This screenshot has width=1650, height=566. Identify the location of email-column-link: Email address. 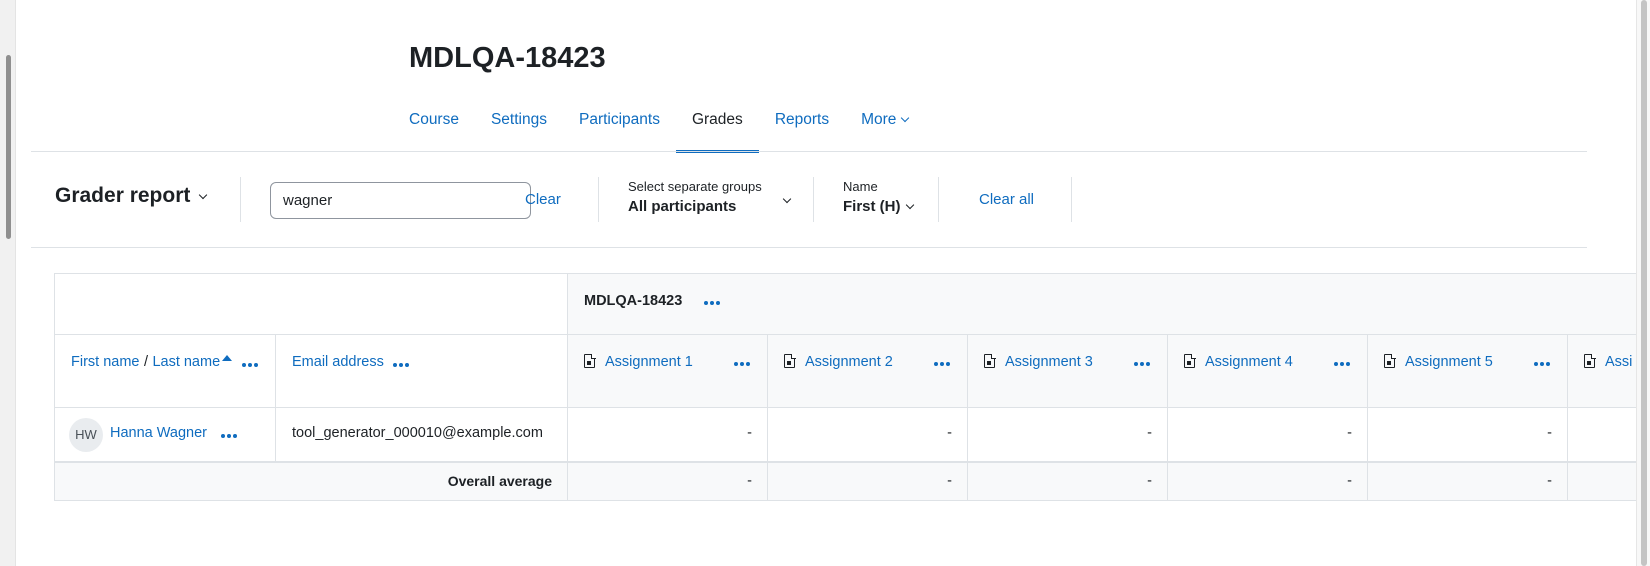
(338, 362).